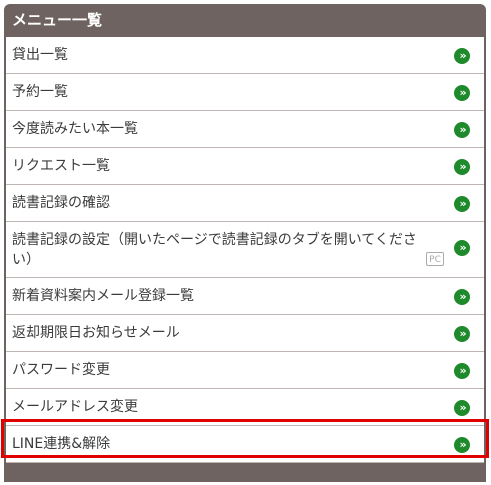 The width and height of the screenshot is (491, 485). I want to click on menu-item-loans: 貸出一覧 », so click(245, 55).